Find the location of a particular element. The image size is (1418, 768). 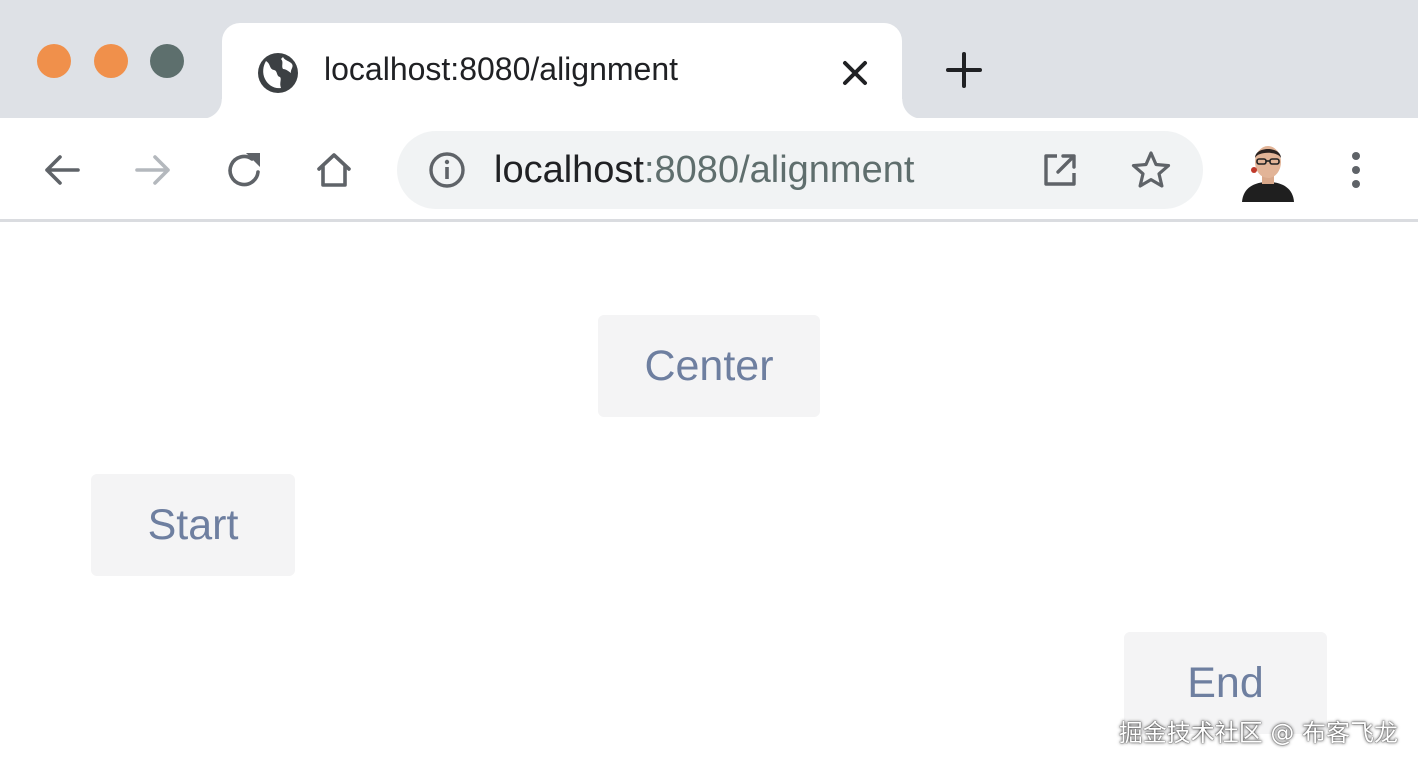

open-external-icon is located at coordinates (1060, 170).